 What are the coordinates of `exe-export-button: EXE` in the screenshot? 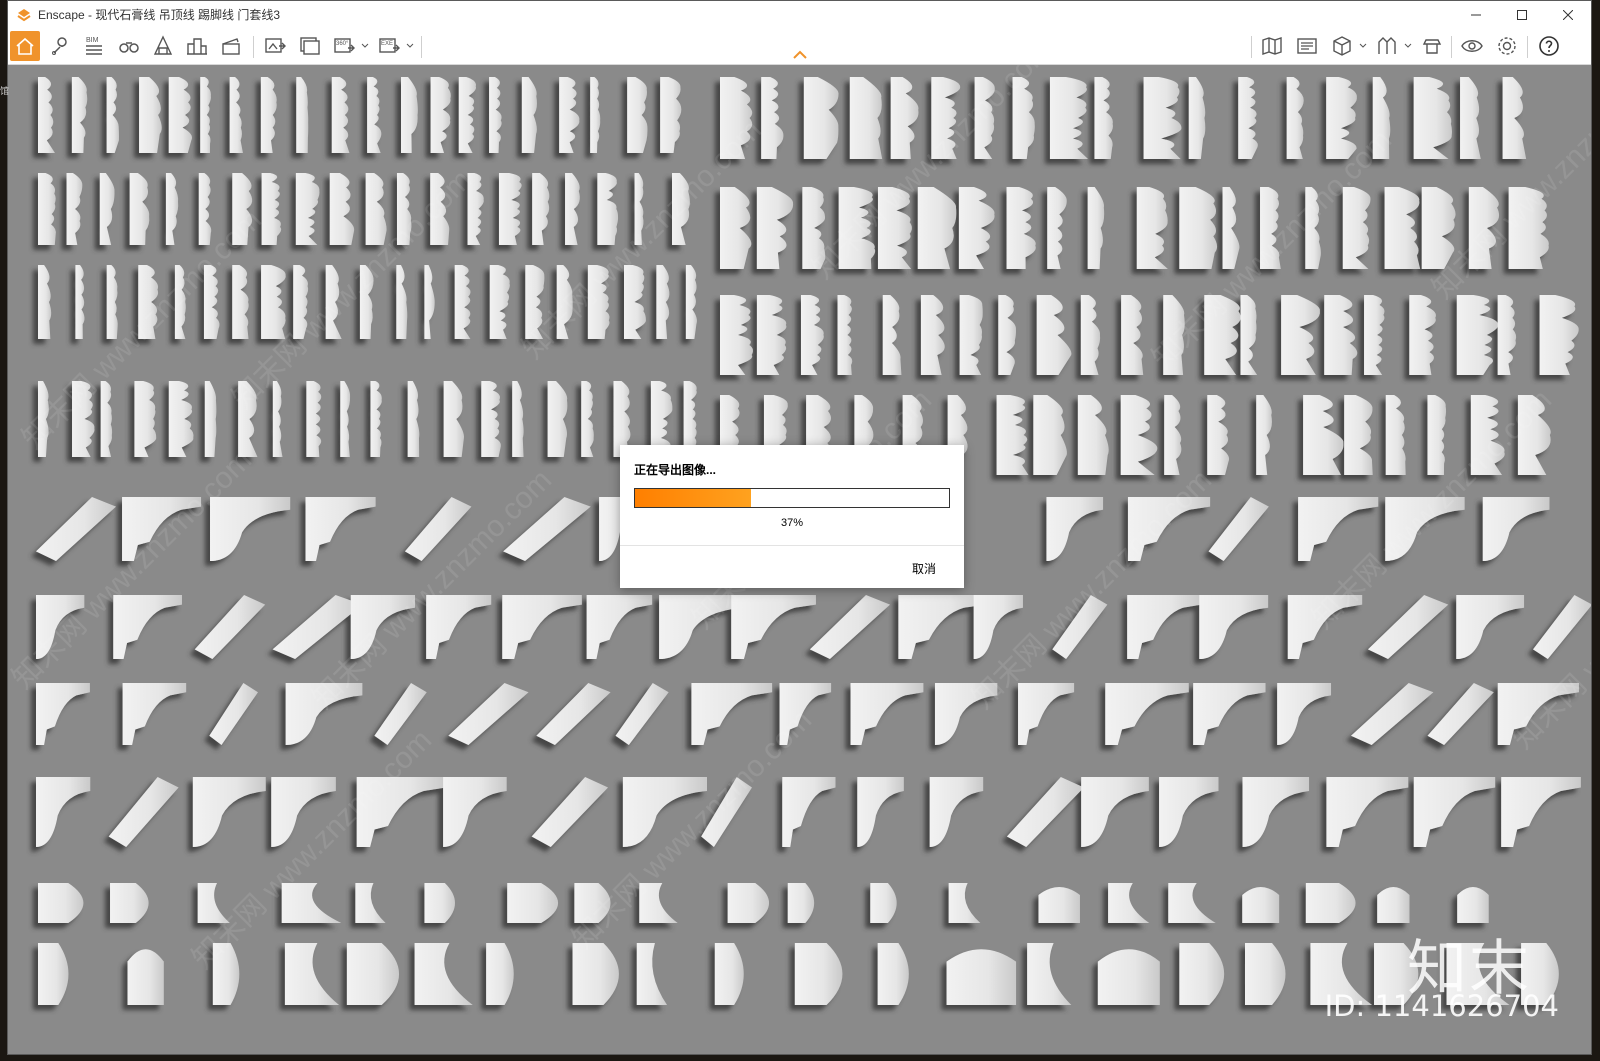 It's located at (394, 46).